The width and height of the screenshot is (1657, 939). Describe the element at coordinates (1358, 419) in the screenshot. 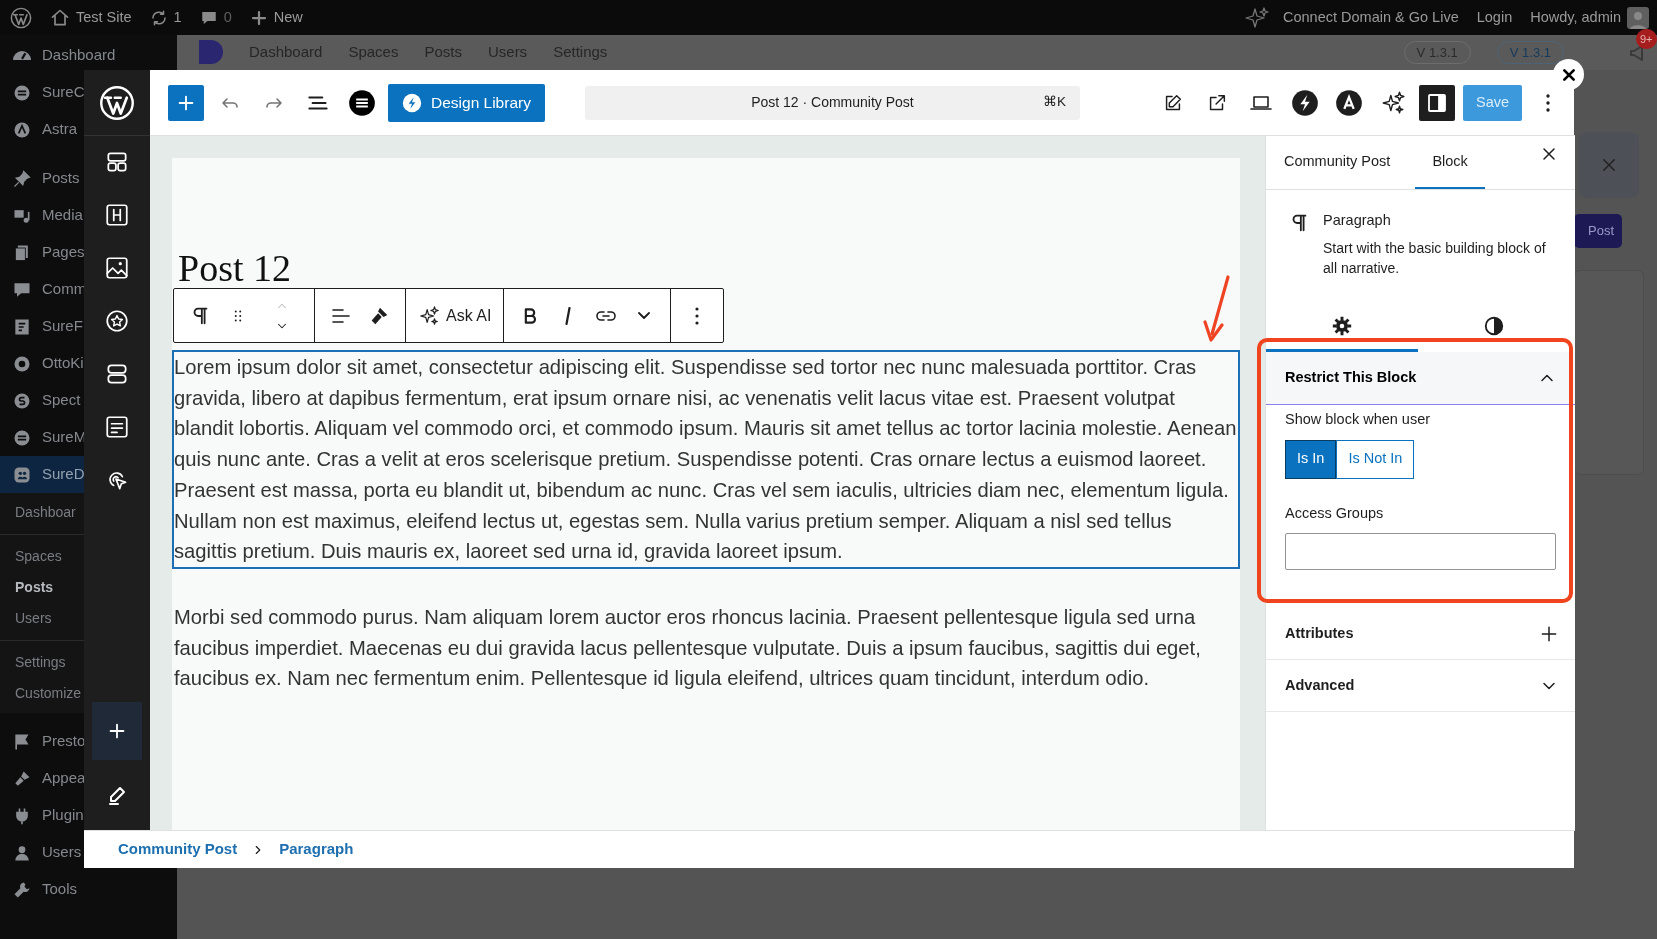

I see `field-label: Show block when user` at that location.